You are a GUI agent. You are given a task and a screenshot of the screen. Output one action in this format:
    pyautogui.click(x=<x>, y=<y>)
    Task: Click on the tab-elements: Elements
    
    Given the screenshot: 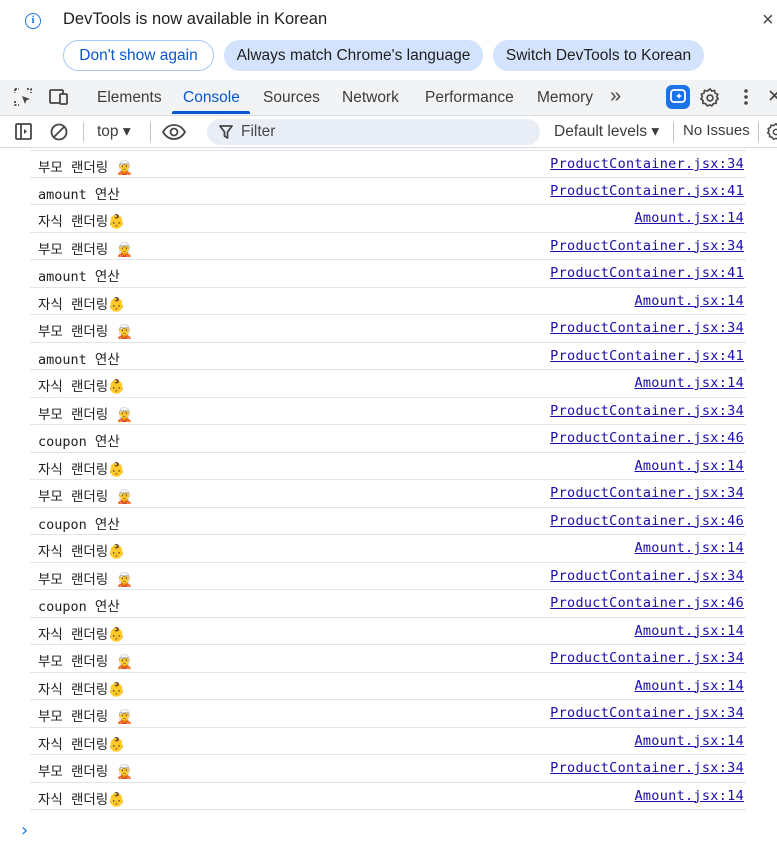 What is the action you would take?
    pyautogui.click(x=129, y=98)
    